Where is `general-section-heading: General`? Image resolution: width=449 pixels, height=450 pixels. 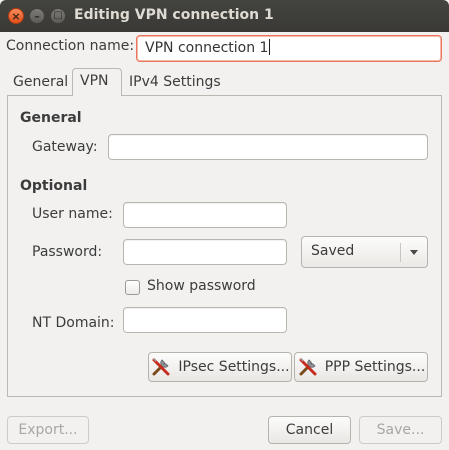 general-section-heading: General is located at coordinates (51, 118).